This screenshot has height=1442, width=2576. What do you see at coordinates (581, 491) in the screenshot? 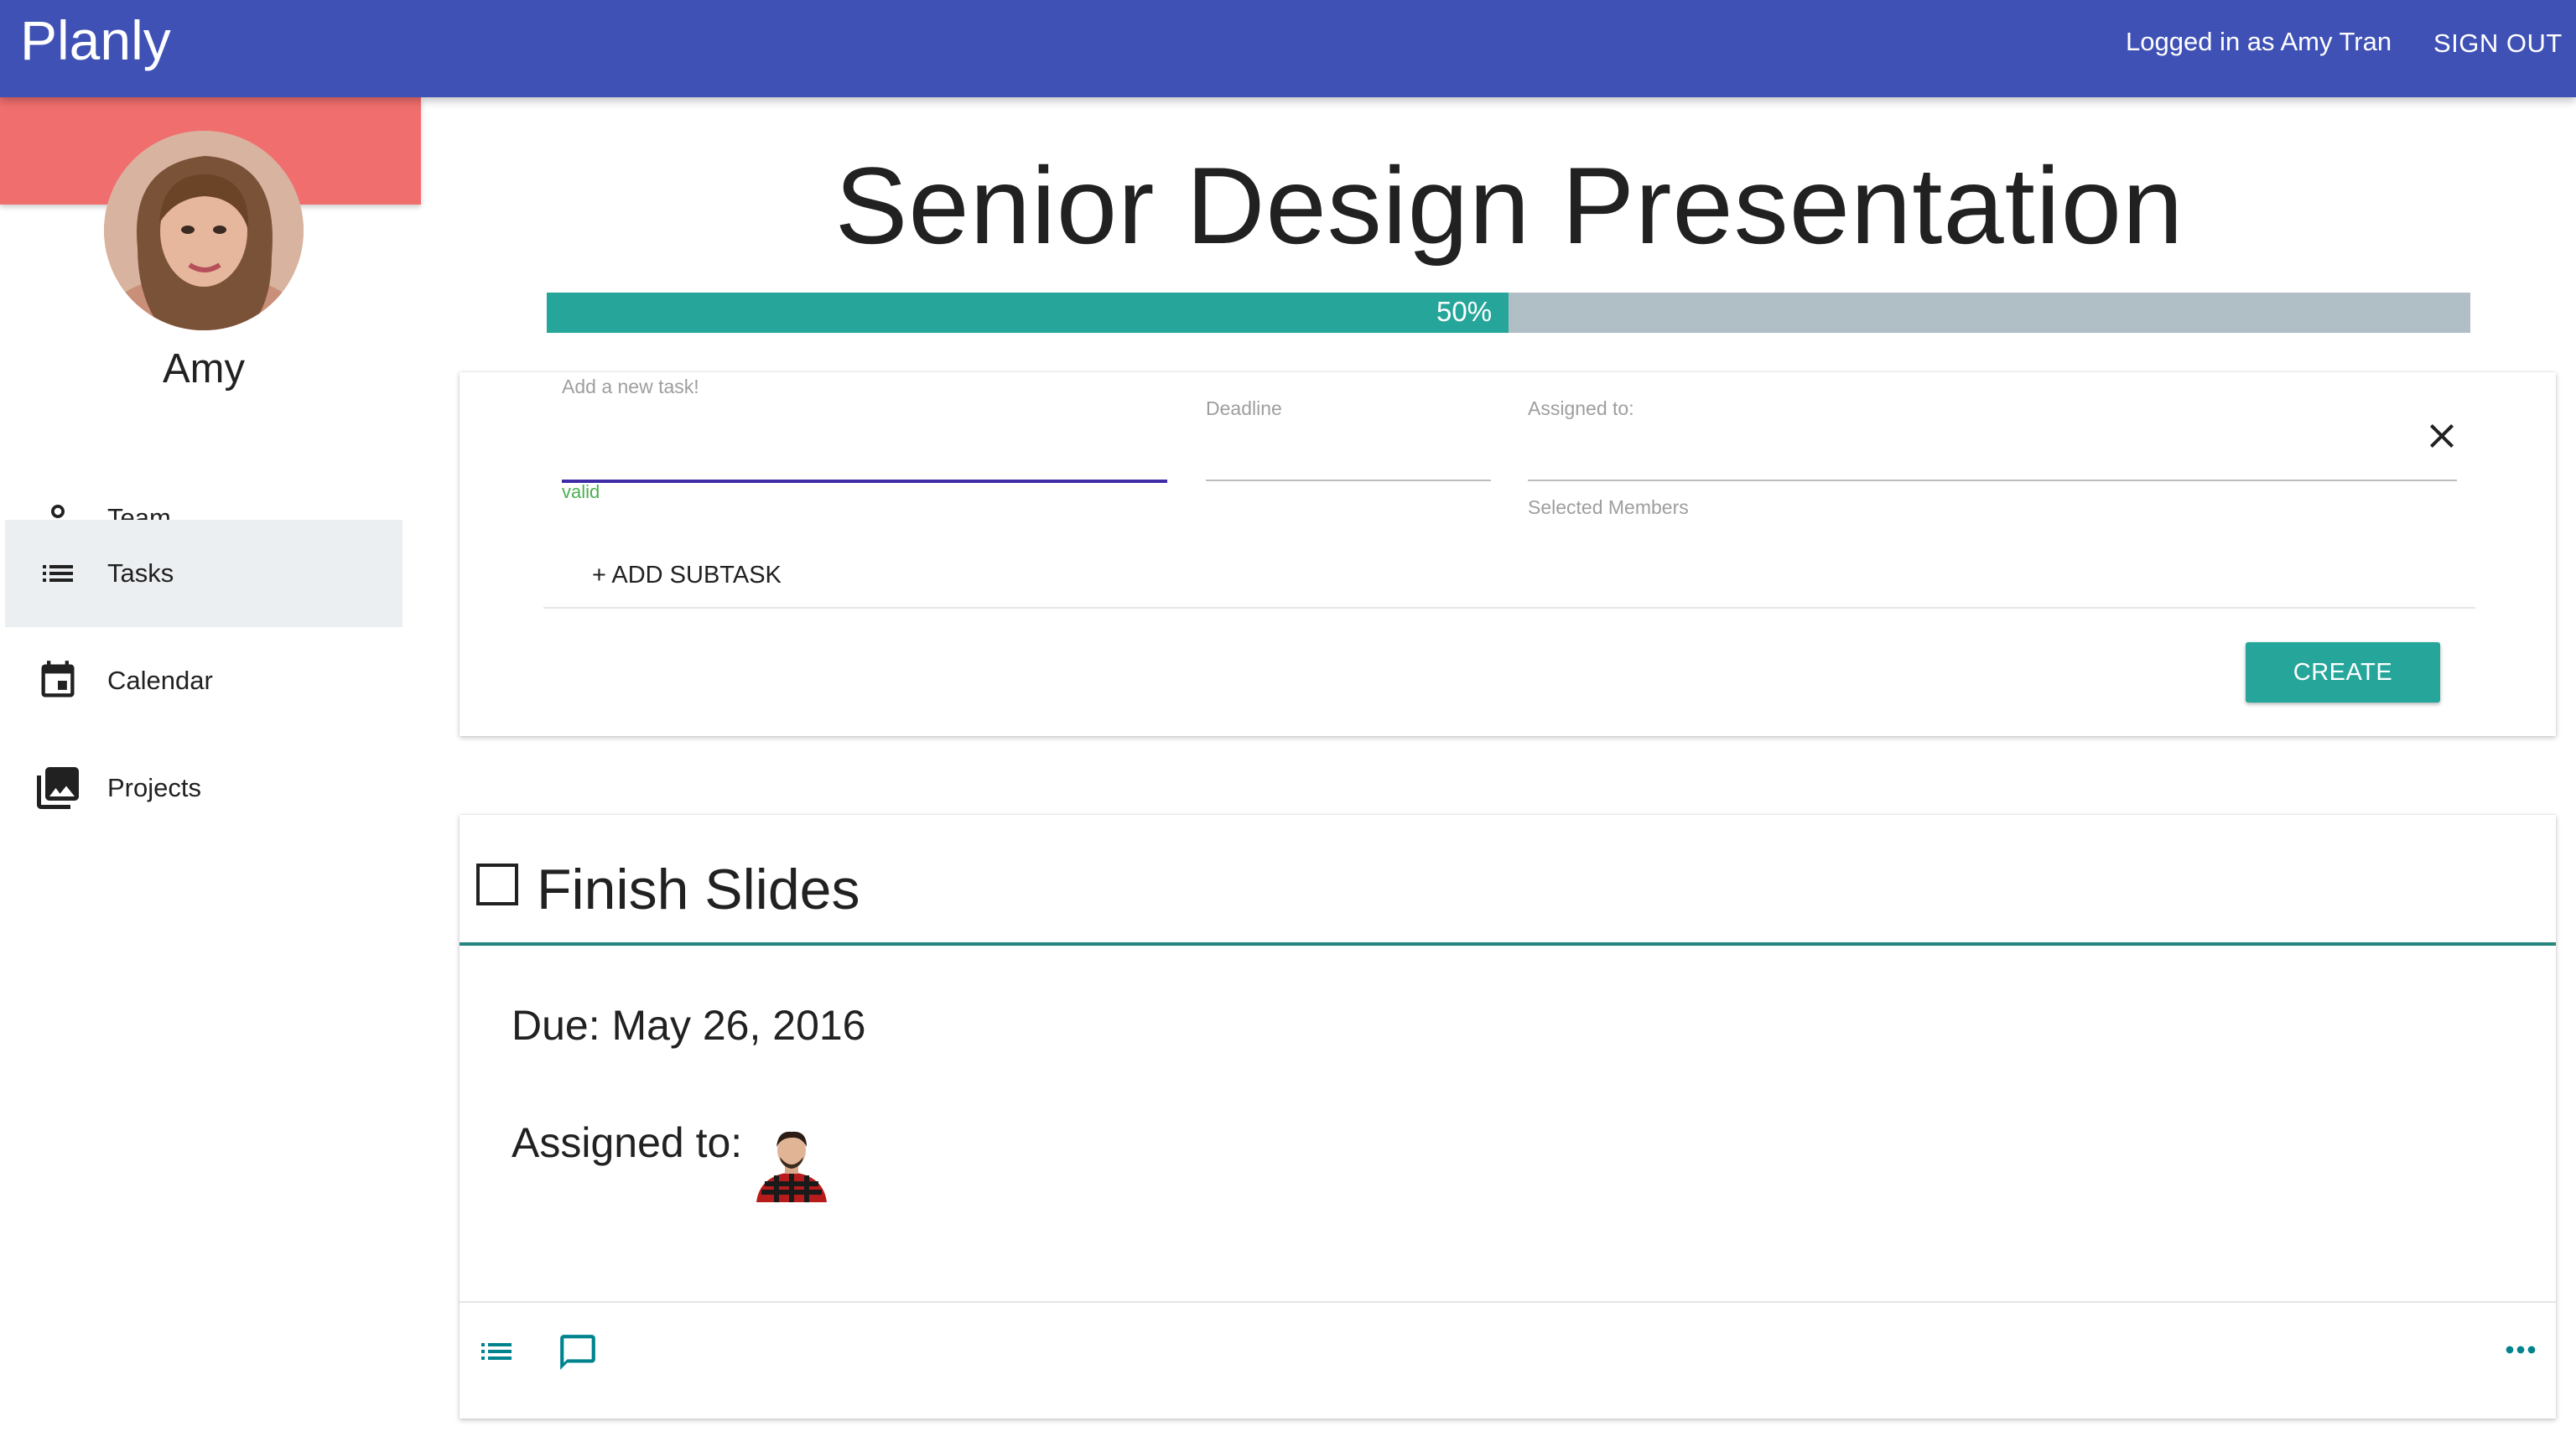
I see `task-valid-hint: valid` at bounding box center [581, 491].